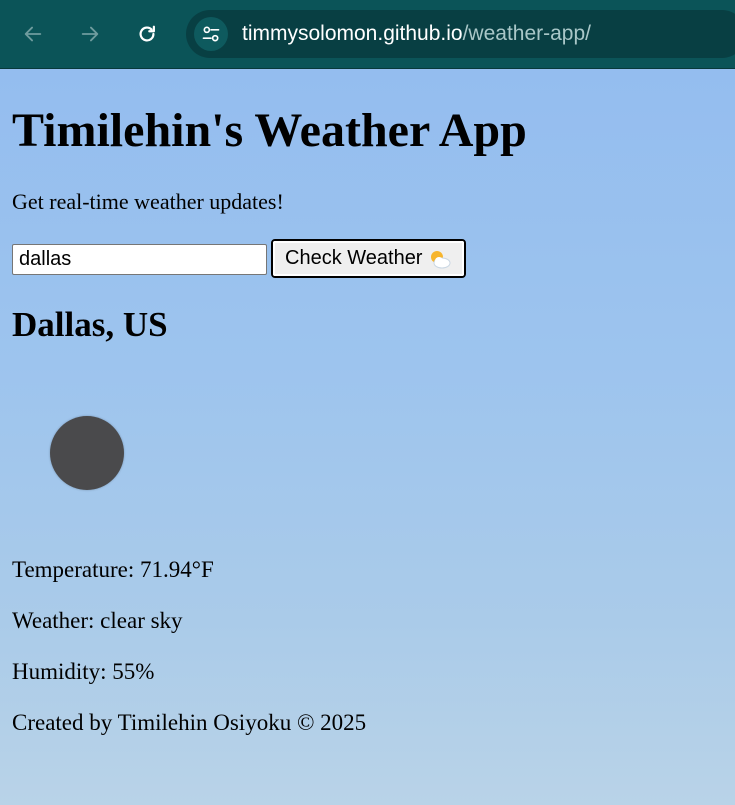 Image resolution: width=735 pixels, height=805 pixels. Describe the element at coordinates (148, 201) in the screenshot. I see `page-subtitle: Get real-time weather updates!` at that location.